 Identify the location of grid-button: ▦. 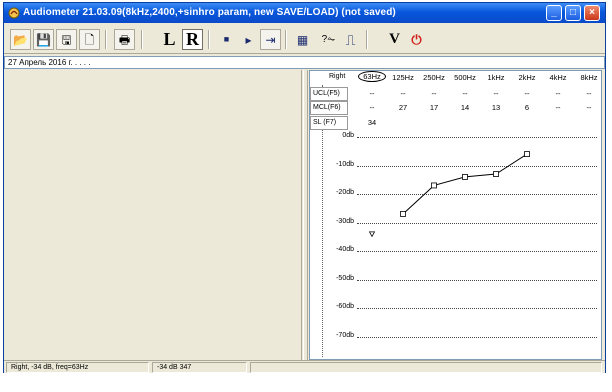
(302, 39).